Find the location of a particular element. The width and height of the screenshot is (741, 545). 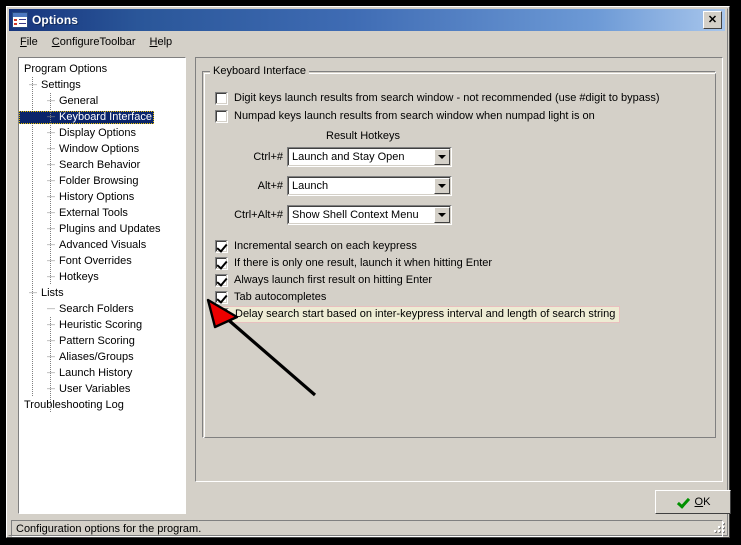

result-hotkeys-title: Result Hotkeys is located at coordinates (363, 136).